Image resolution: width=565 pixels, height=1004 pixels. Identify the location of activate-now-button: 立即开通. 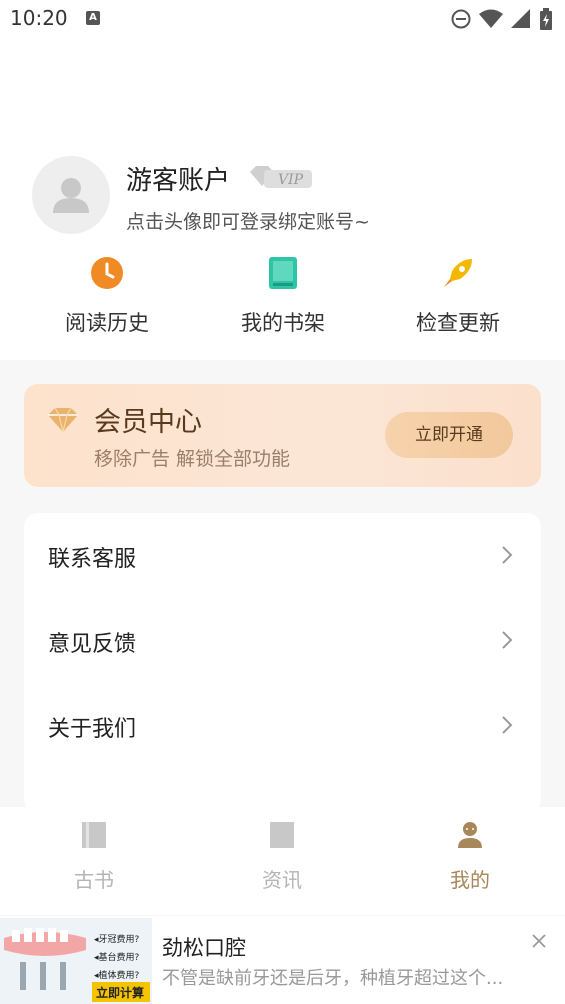
(449, 435).